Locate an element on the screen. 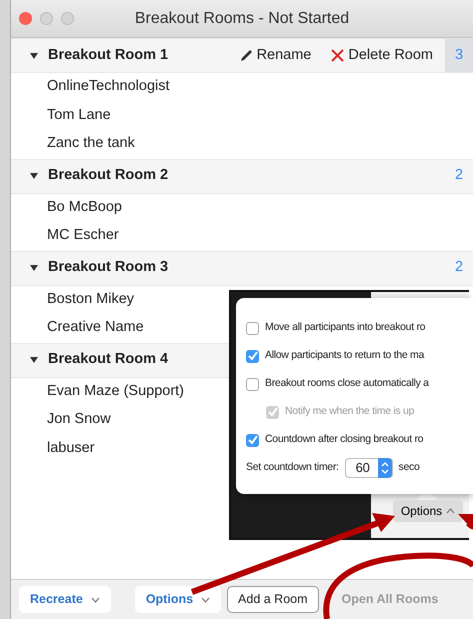  close-icon is located at coordinates (337, 55).